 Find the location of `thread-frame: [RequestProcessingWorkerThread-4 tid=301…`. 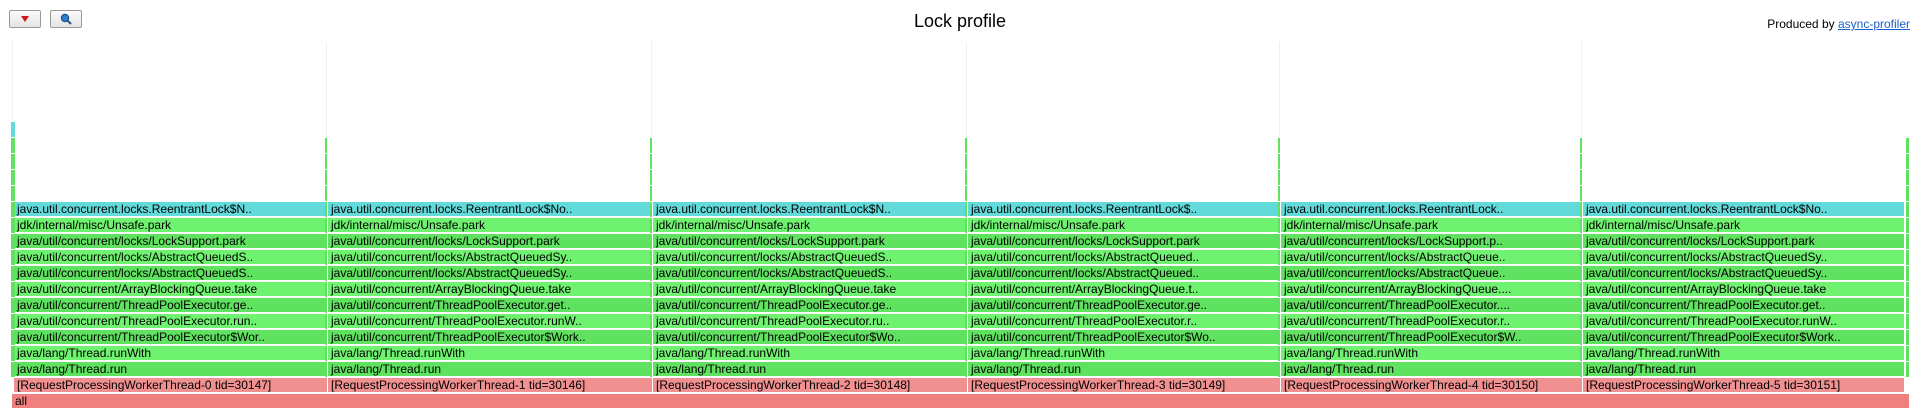

thread-frame: [RequestProcessingWorkerThread-4 tid=301… is located at coordinates (1432, 385).